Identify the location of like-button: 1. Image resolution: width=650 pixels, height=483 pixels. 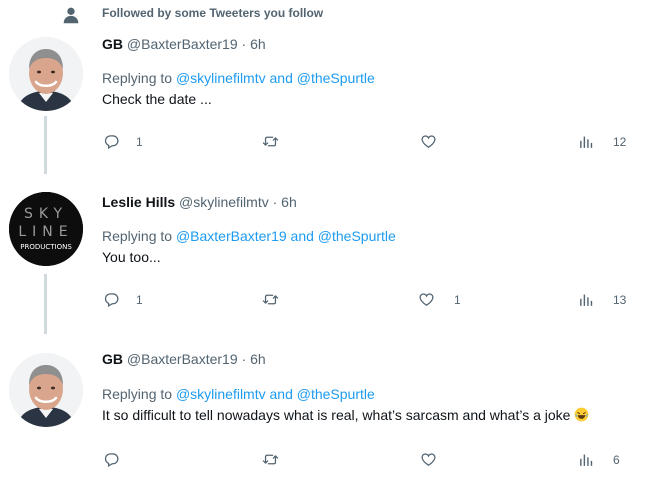
(439, 299).